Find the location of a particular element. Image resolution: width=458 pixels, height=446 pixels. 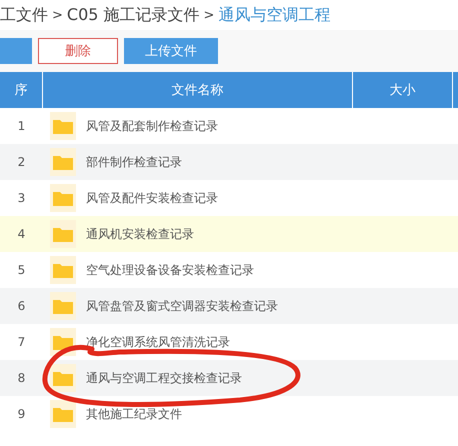

row-number: 7 is located at coordinates (21, 342).